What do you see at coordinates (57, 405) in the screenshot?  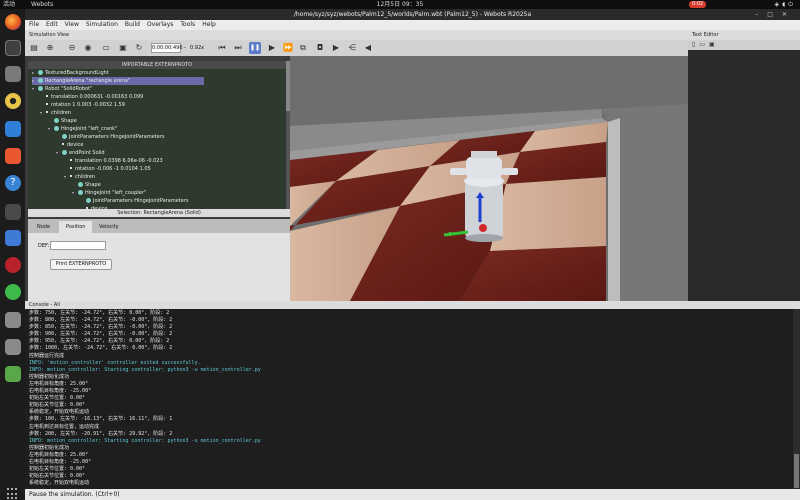 I see `console-line: 初始右关节位置: 0.00°` at bounding box center [57, 405].